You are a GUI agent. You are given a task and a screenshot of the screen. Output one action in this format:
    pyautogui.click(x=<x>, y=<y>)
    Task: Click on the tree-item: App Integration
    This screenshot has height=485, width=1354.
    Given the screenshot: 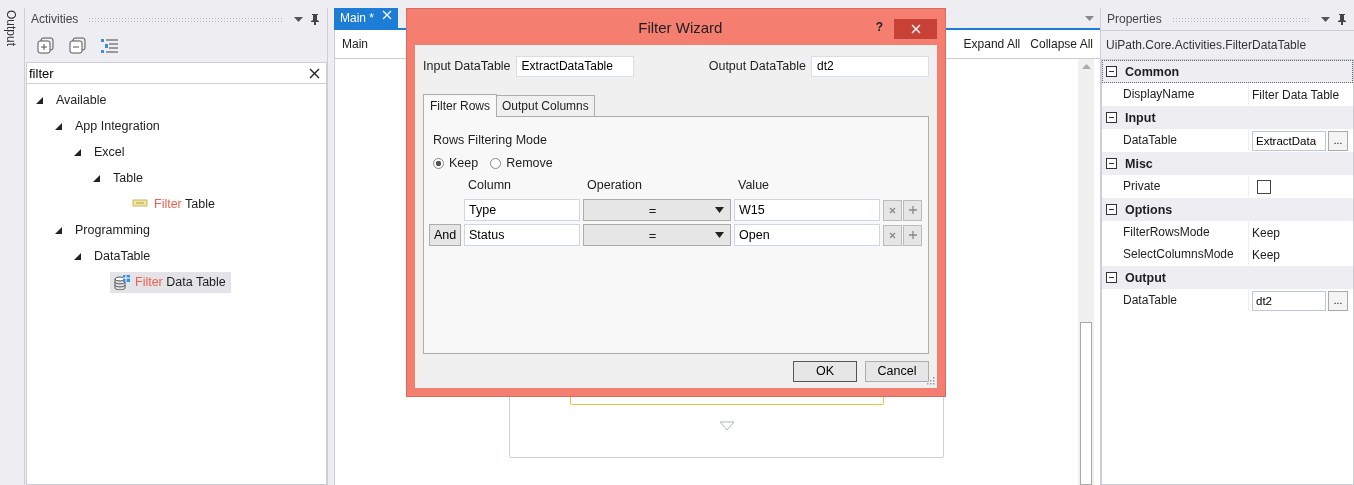 What is the action you would take?
    pyautogui.click(x=118, y=126)
    